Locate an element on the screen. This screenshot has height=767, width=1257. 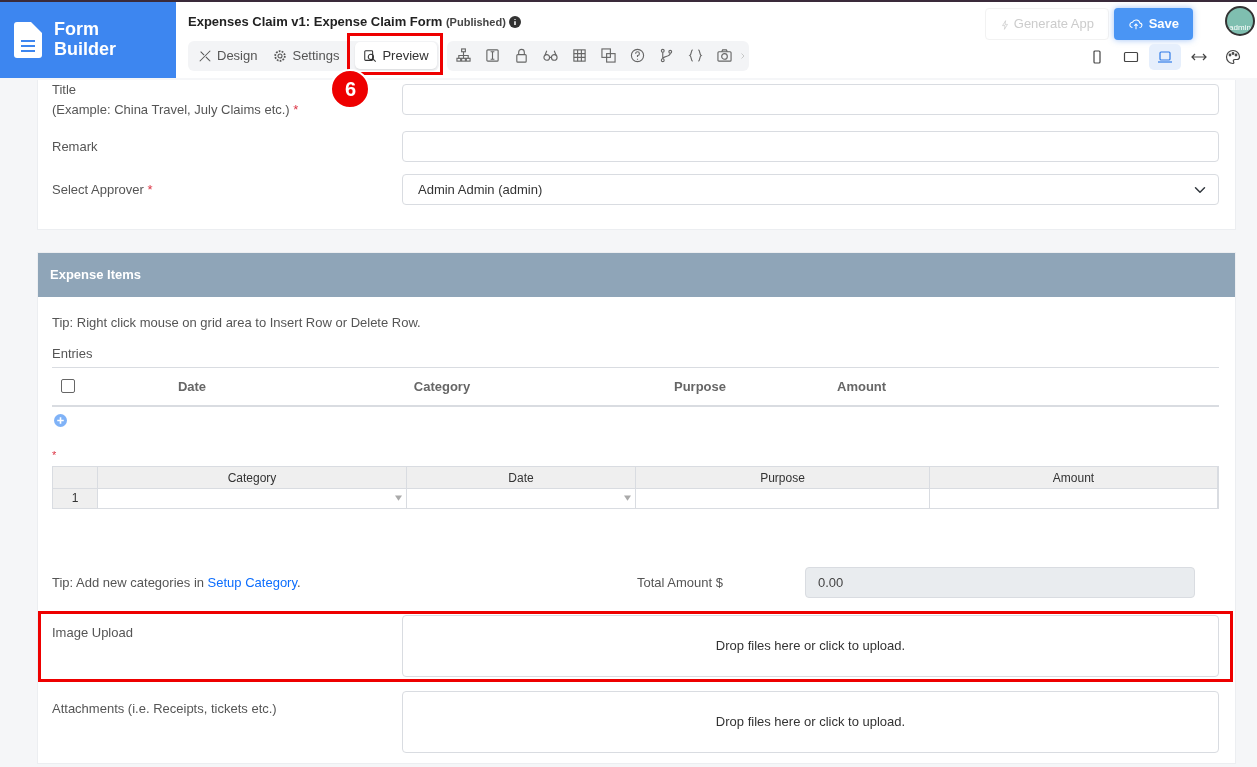
logo-text: Form Builder is located at coordinates (85, 40).